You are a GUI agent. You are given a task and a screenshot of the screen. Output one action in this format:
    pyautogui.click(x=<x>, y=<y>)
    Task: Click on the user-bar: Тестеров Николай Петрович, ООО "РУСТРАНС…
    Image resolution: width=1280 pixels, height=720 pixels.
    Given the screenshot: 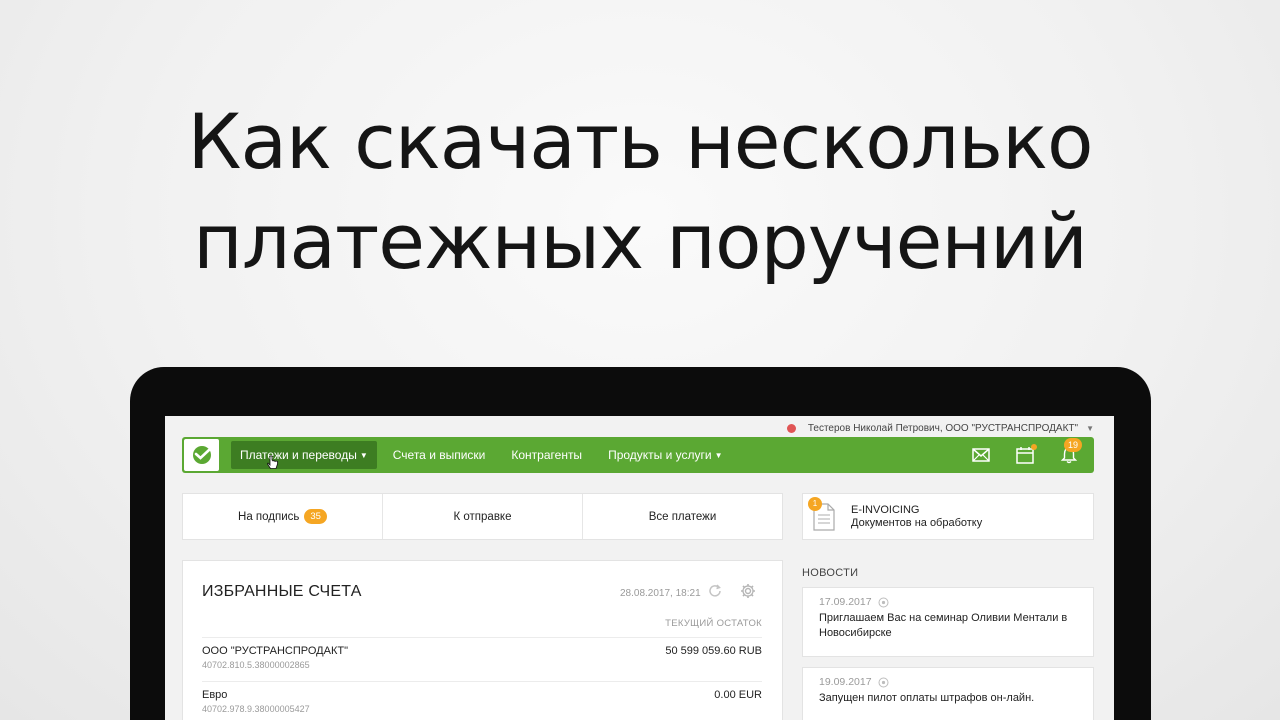 What is the action you would take?
    pyautogui.click(x=940, y=428)
    